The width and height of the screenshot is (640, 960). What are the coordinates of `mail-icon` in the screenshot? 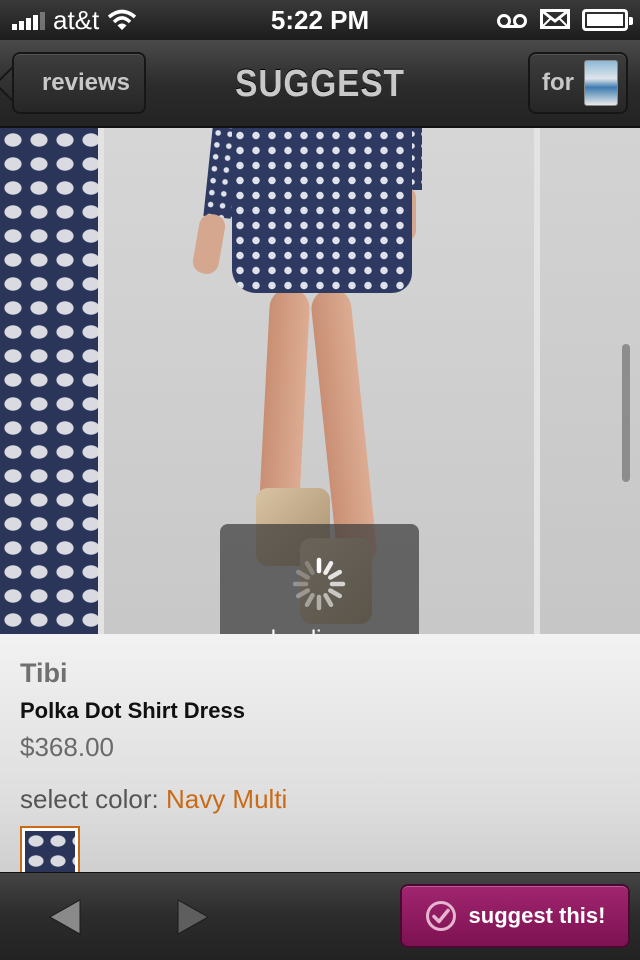 It's located at (555, 20).